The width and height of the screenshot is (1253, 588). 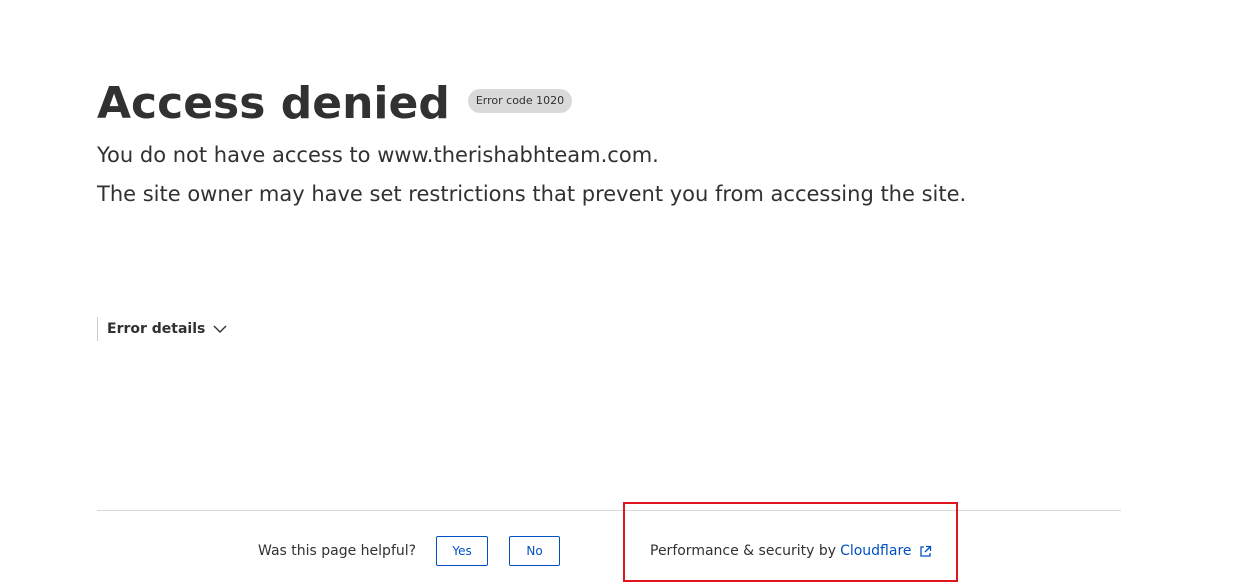 What do you see at coordinates (273, 103) in the screenshot?
I see `page-title: Access denied` at bounding box center [273, 103].